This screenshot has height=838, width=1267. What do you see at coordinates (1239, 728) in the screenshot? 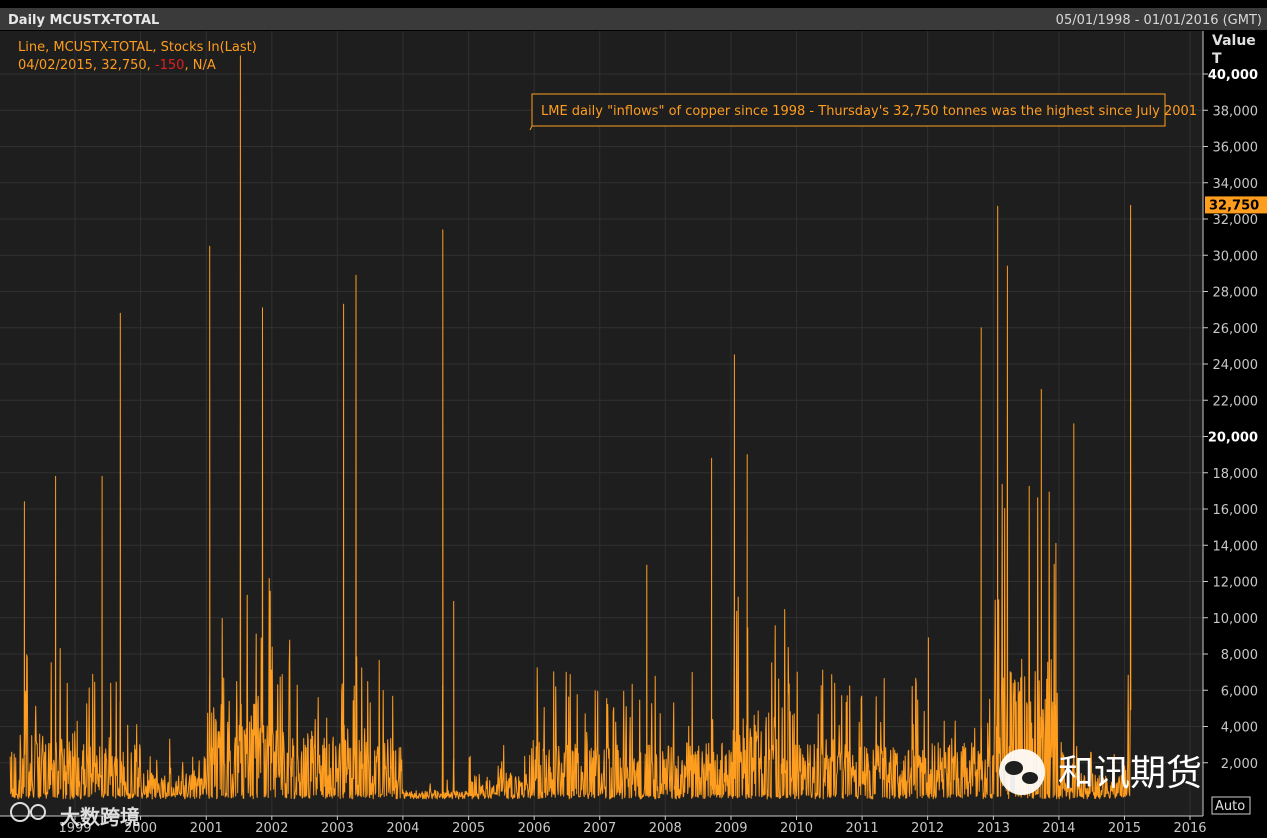
I see `y-tick-label: 4,000` at bounding box center [1239, 728].